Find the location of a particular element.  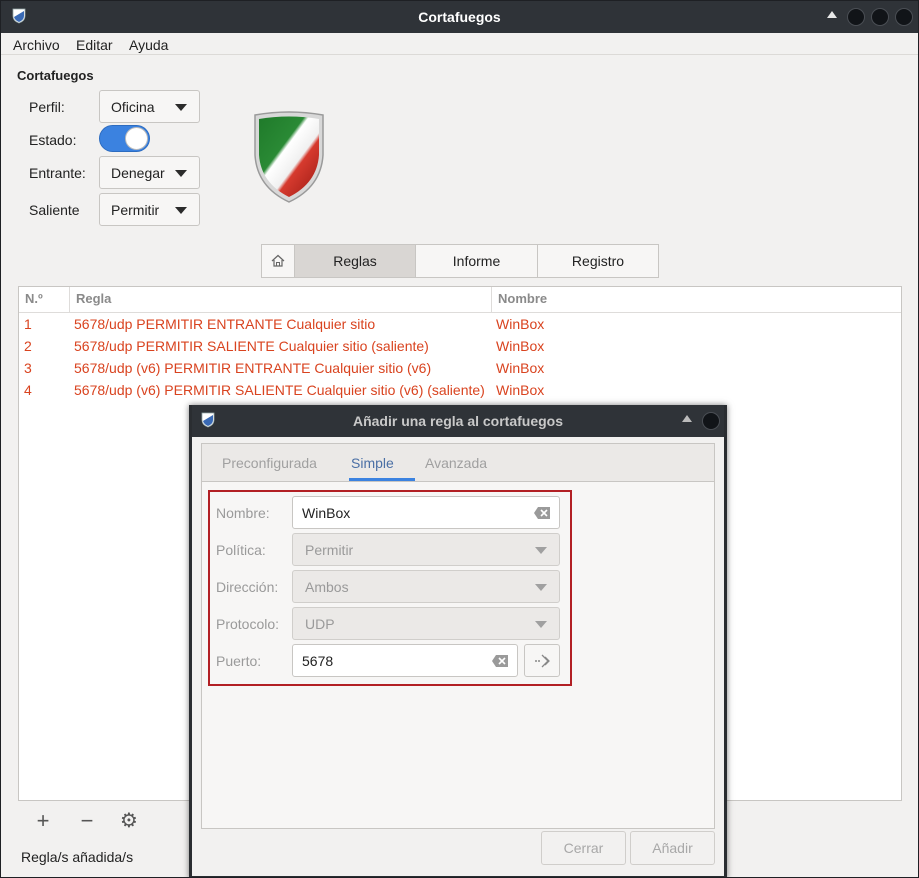

protocol-value: UDP is located at coordinates (320, 624).